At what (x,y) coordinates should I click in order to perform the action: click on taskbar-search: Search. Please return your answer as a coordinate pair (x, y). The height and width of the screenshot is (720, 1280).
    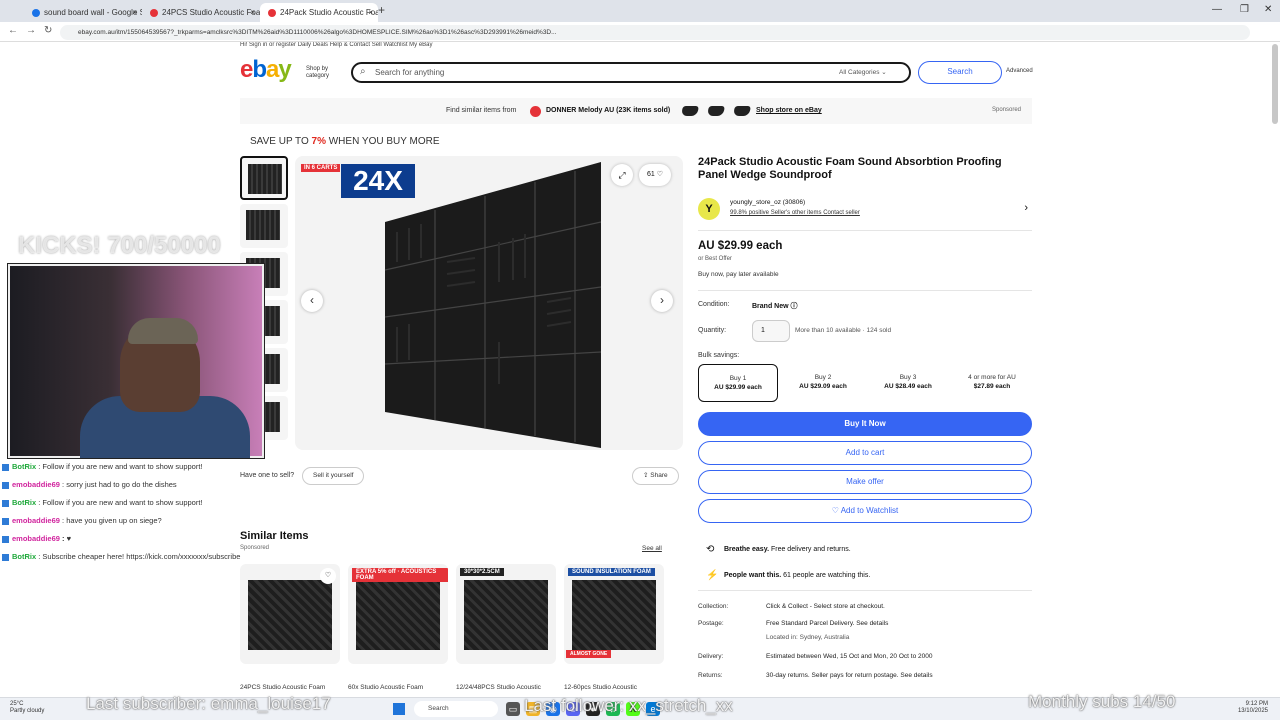
    Looking at the image, I should click on (456, 709).